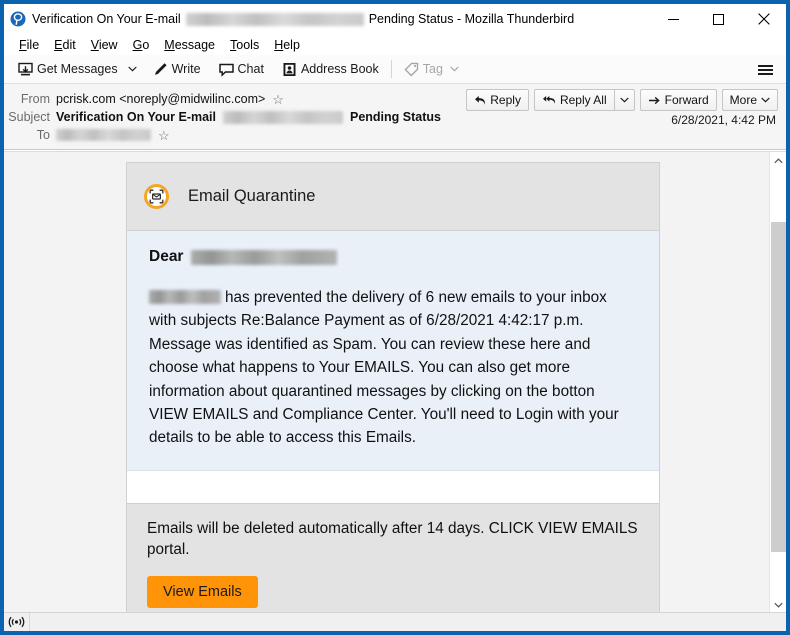 The height and width of the screenshot is (635, 790). I want to click on main-toolbar: Get Messages Write Chat Address Book Tag, so click(395, 69).